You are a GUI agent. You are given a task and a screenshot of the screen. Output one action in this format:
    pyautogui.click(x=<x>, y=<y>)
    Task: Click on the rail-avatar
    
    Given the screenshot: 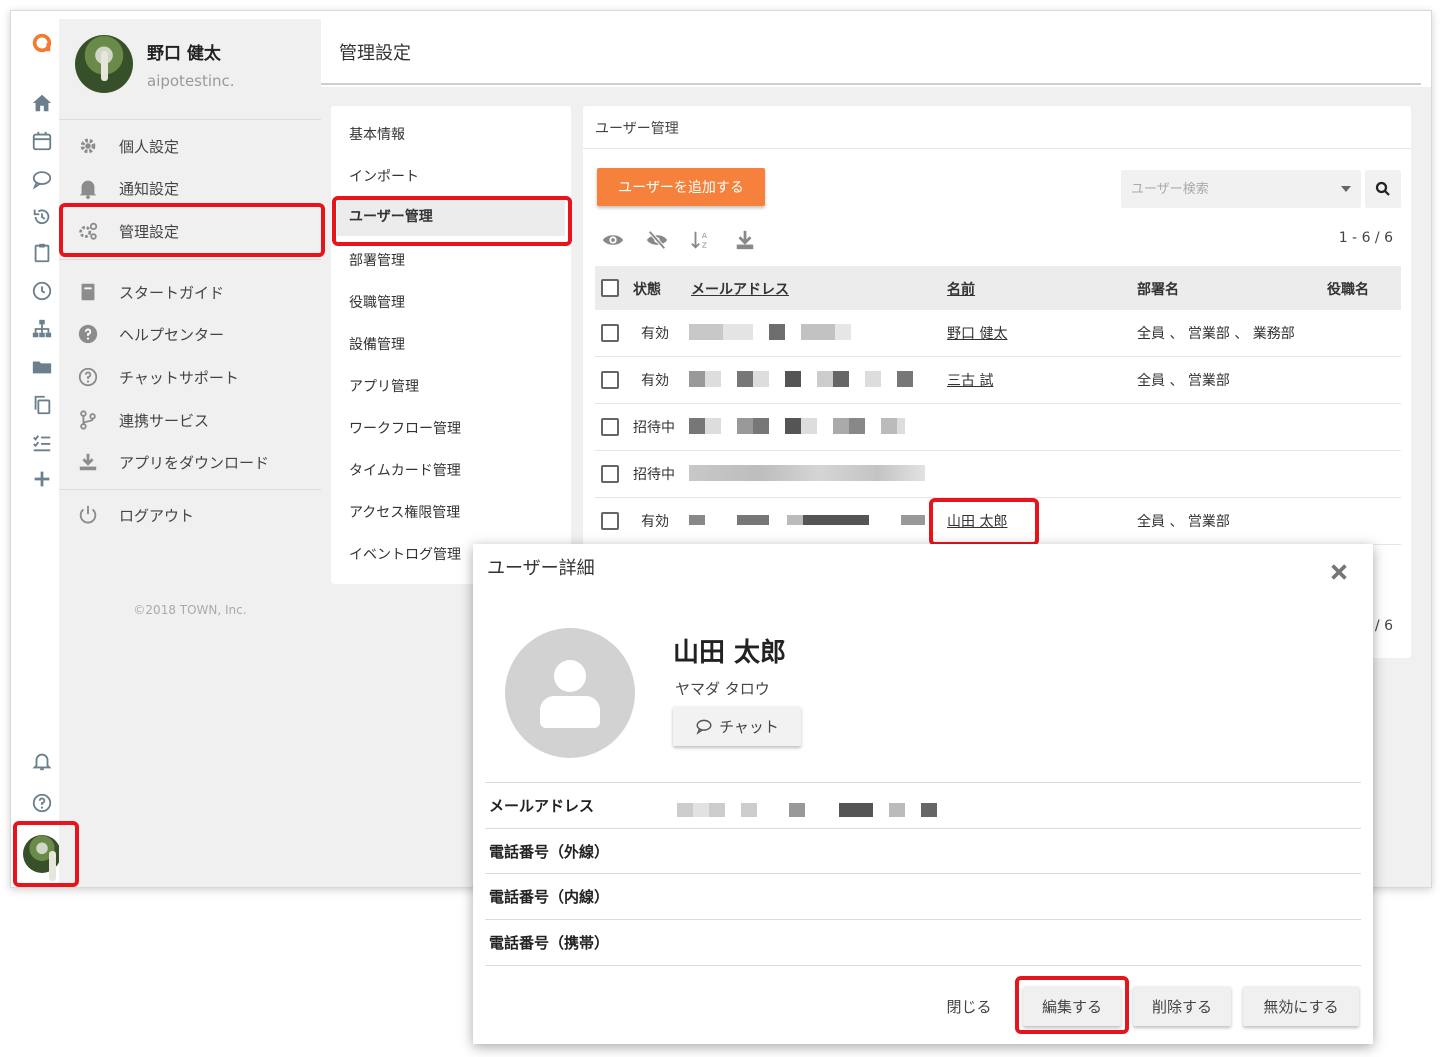 What is the action you would take?
    pyautogui.click(x=42, y=858)
    